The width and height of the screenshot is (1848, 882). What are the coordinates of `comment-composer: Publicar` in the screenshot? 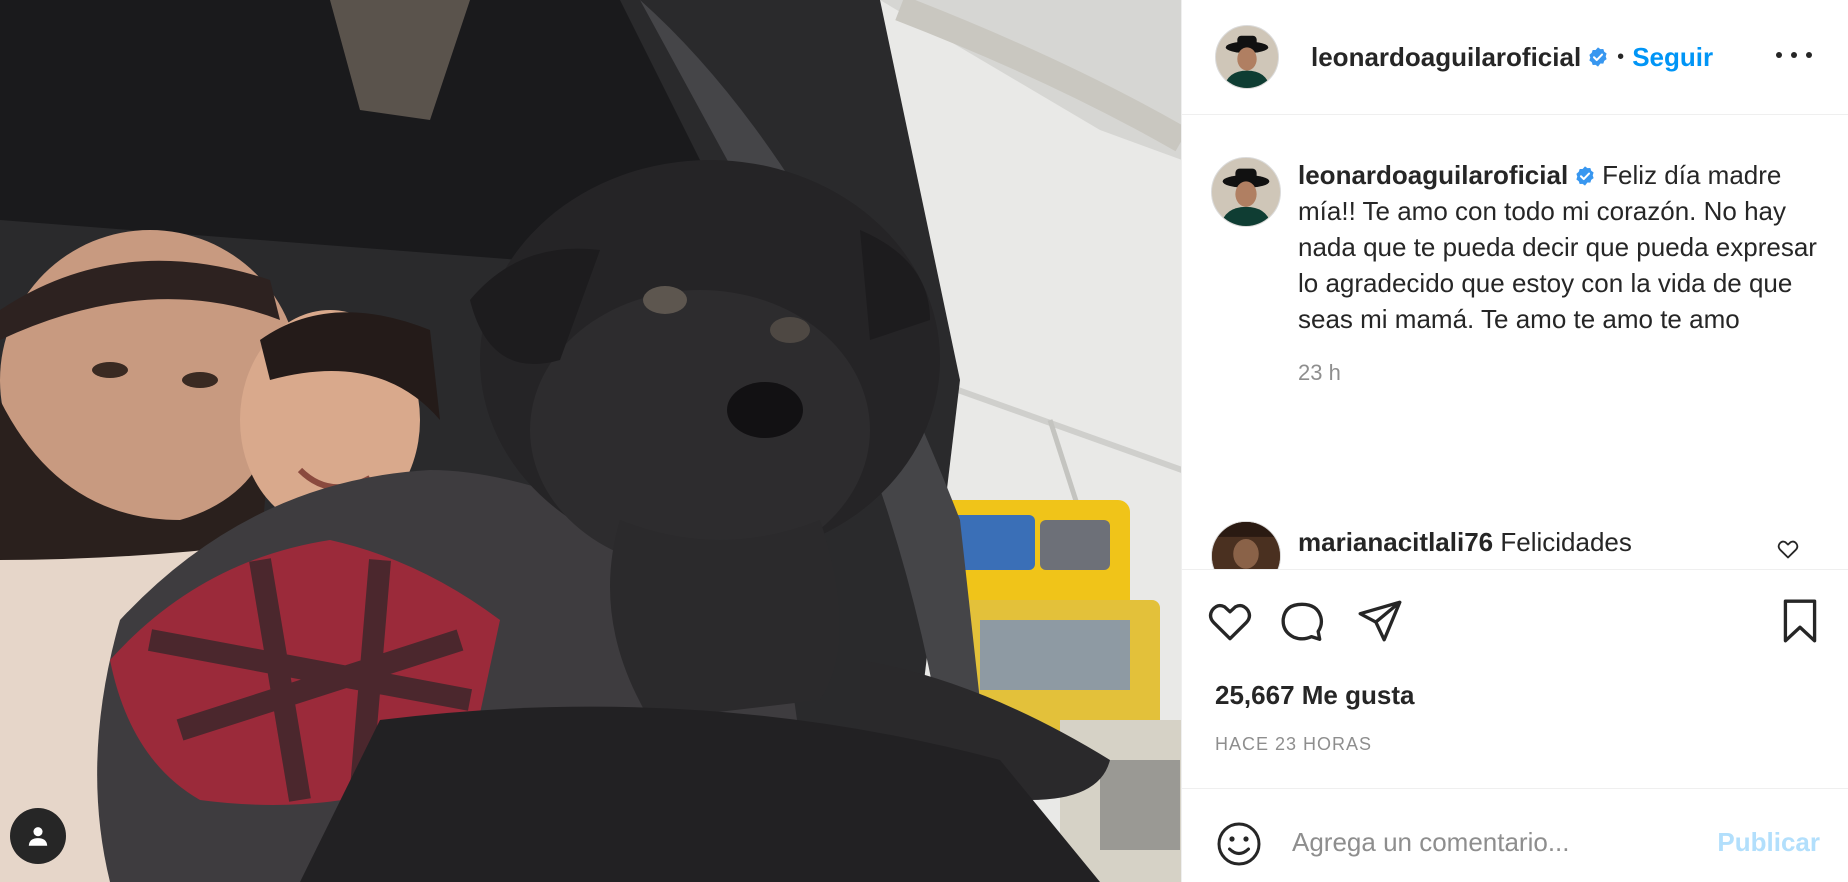 It's located at (1515, 835).